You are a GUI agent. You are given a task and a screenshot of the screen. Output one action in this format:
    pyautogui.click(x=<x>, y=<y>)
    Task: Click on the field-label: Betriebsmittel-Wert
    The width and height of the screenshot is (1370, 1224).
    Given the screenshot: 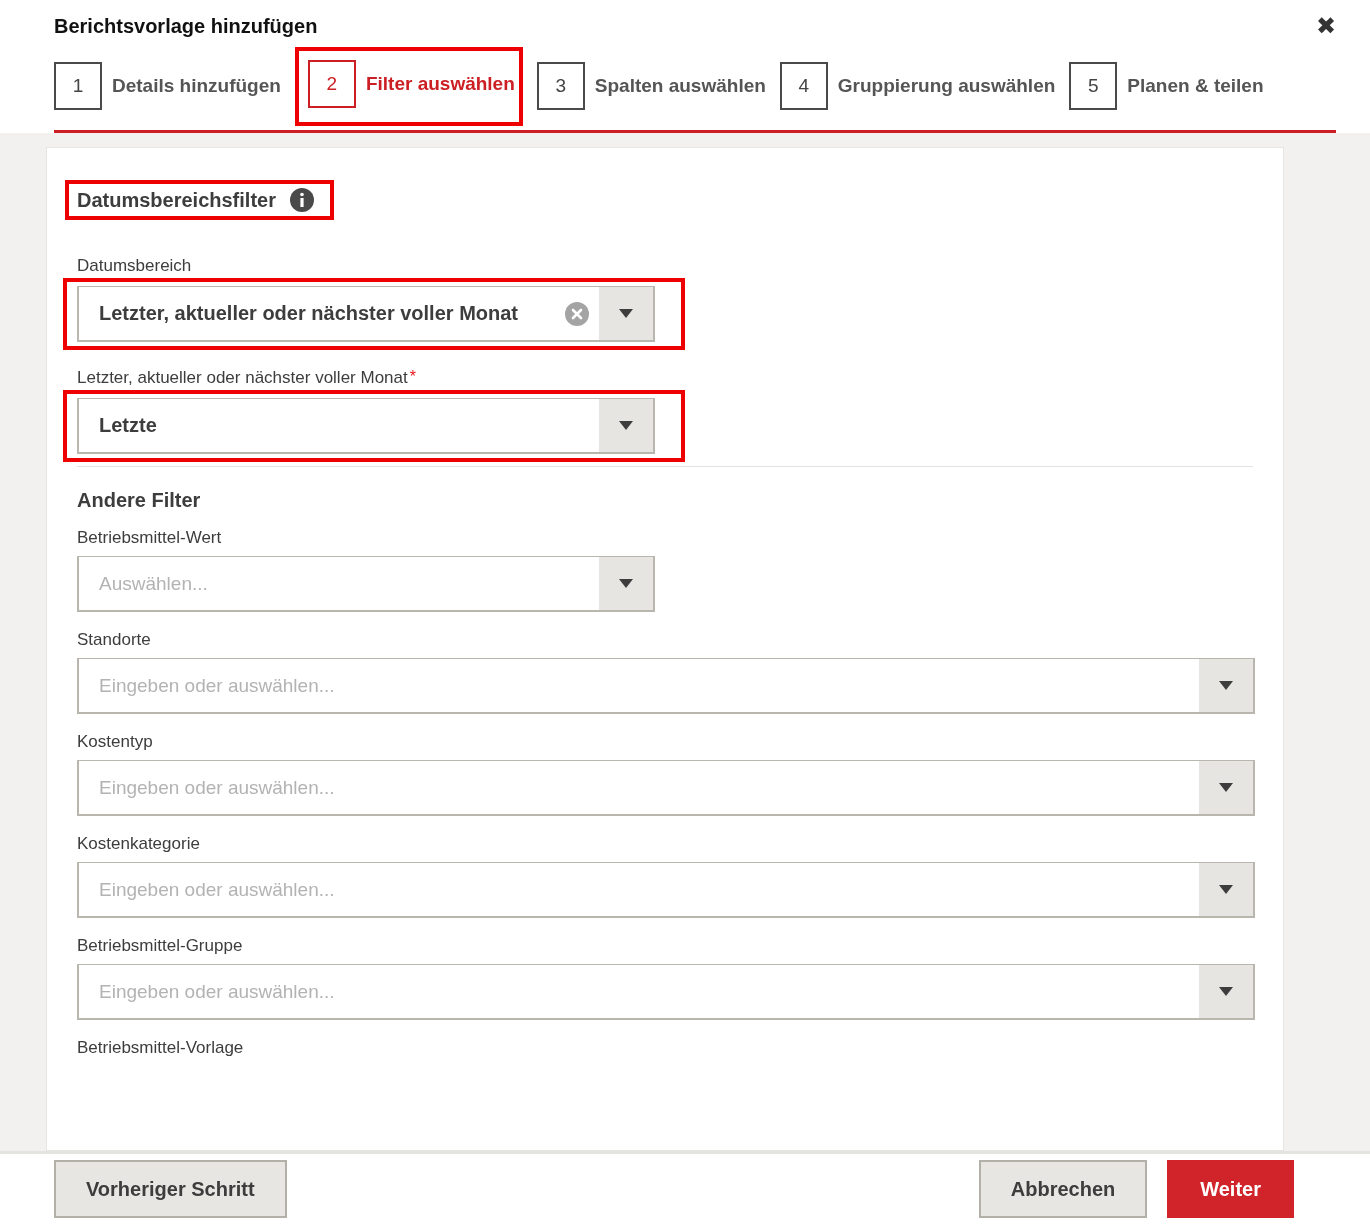 What is the action you would take?
    pyautogui.click(x=149, y=538)
    